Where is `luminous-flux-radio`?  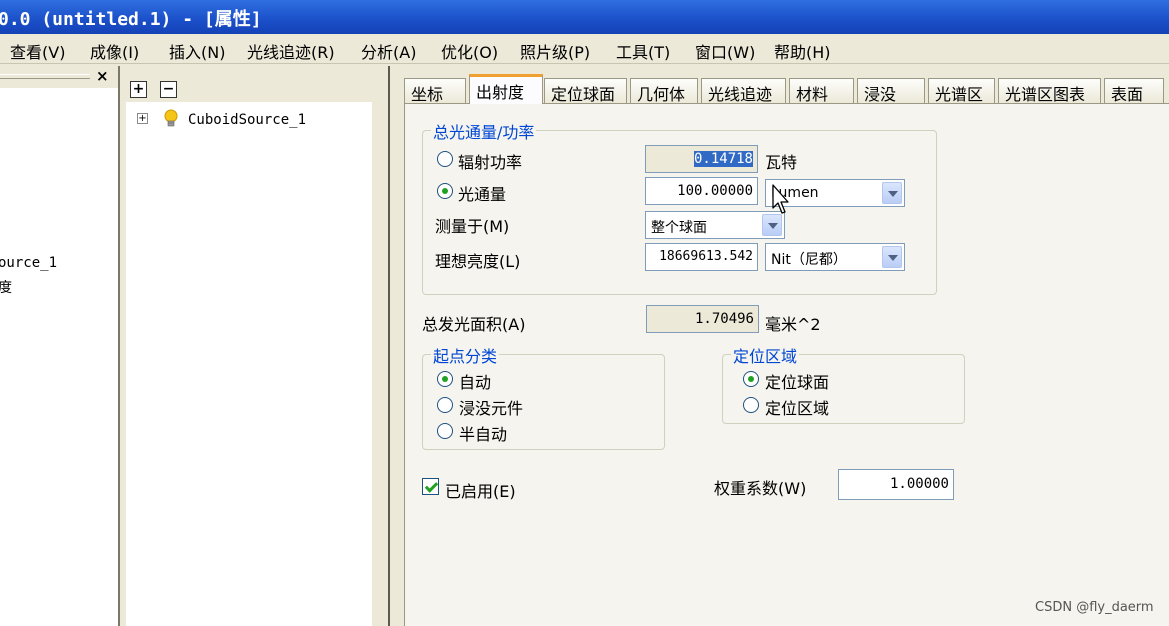 luminous-flux-radio is located at coordinates (445, 191).